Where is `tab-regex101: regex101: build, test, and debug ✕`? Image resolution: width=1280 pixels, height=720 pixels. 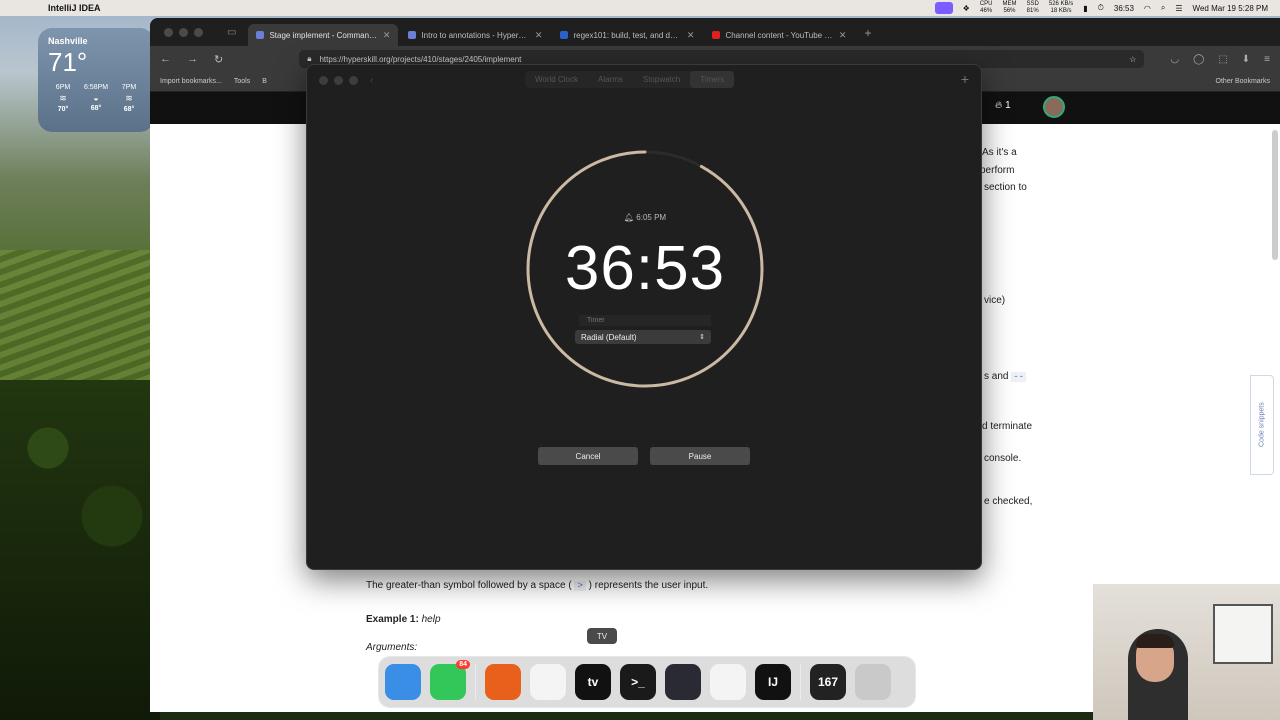 tab-regex101: regex101: build, test, and debug ✕ is located at coordinates (627, 35).